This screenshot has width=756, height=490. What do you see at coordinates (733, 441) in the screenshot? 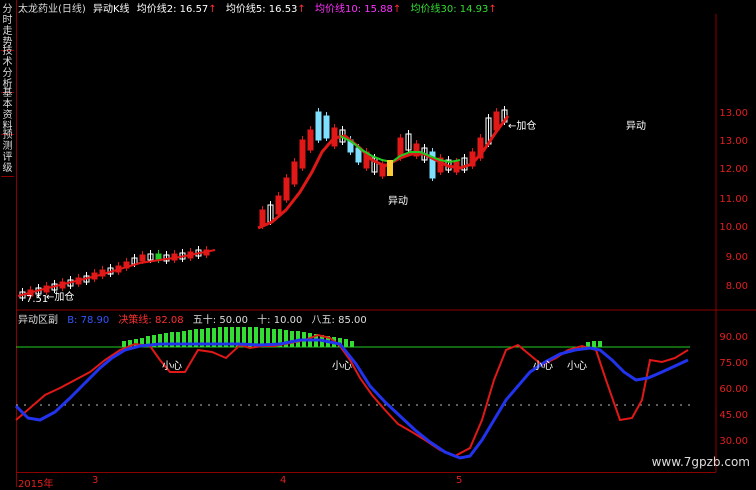
I see `sub-axis-label: 30.00` at bounding box center [733, 441].